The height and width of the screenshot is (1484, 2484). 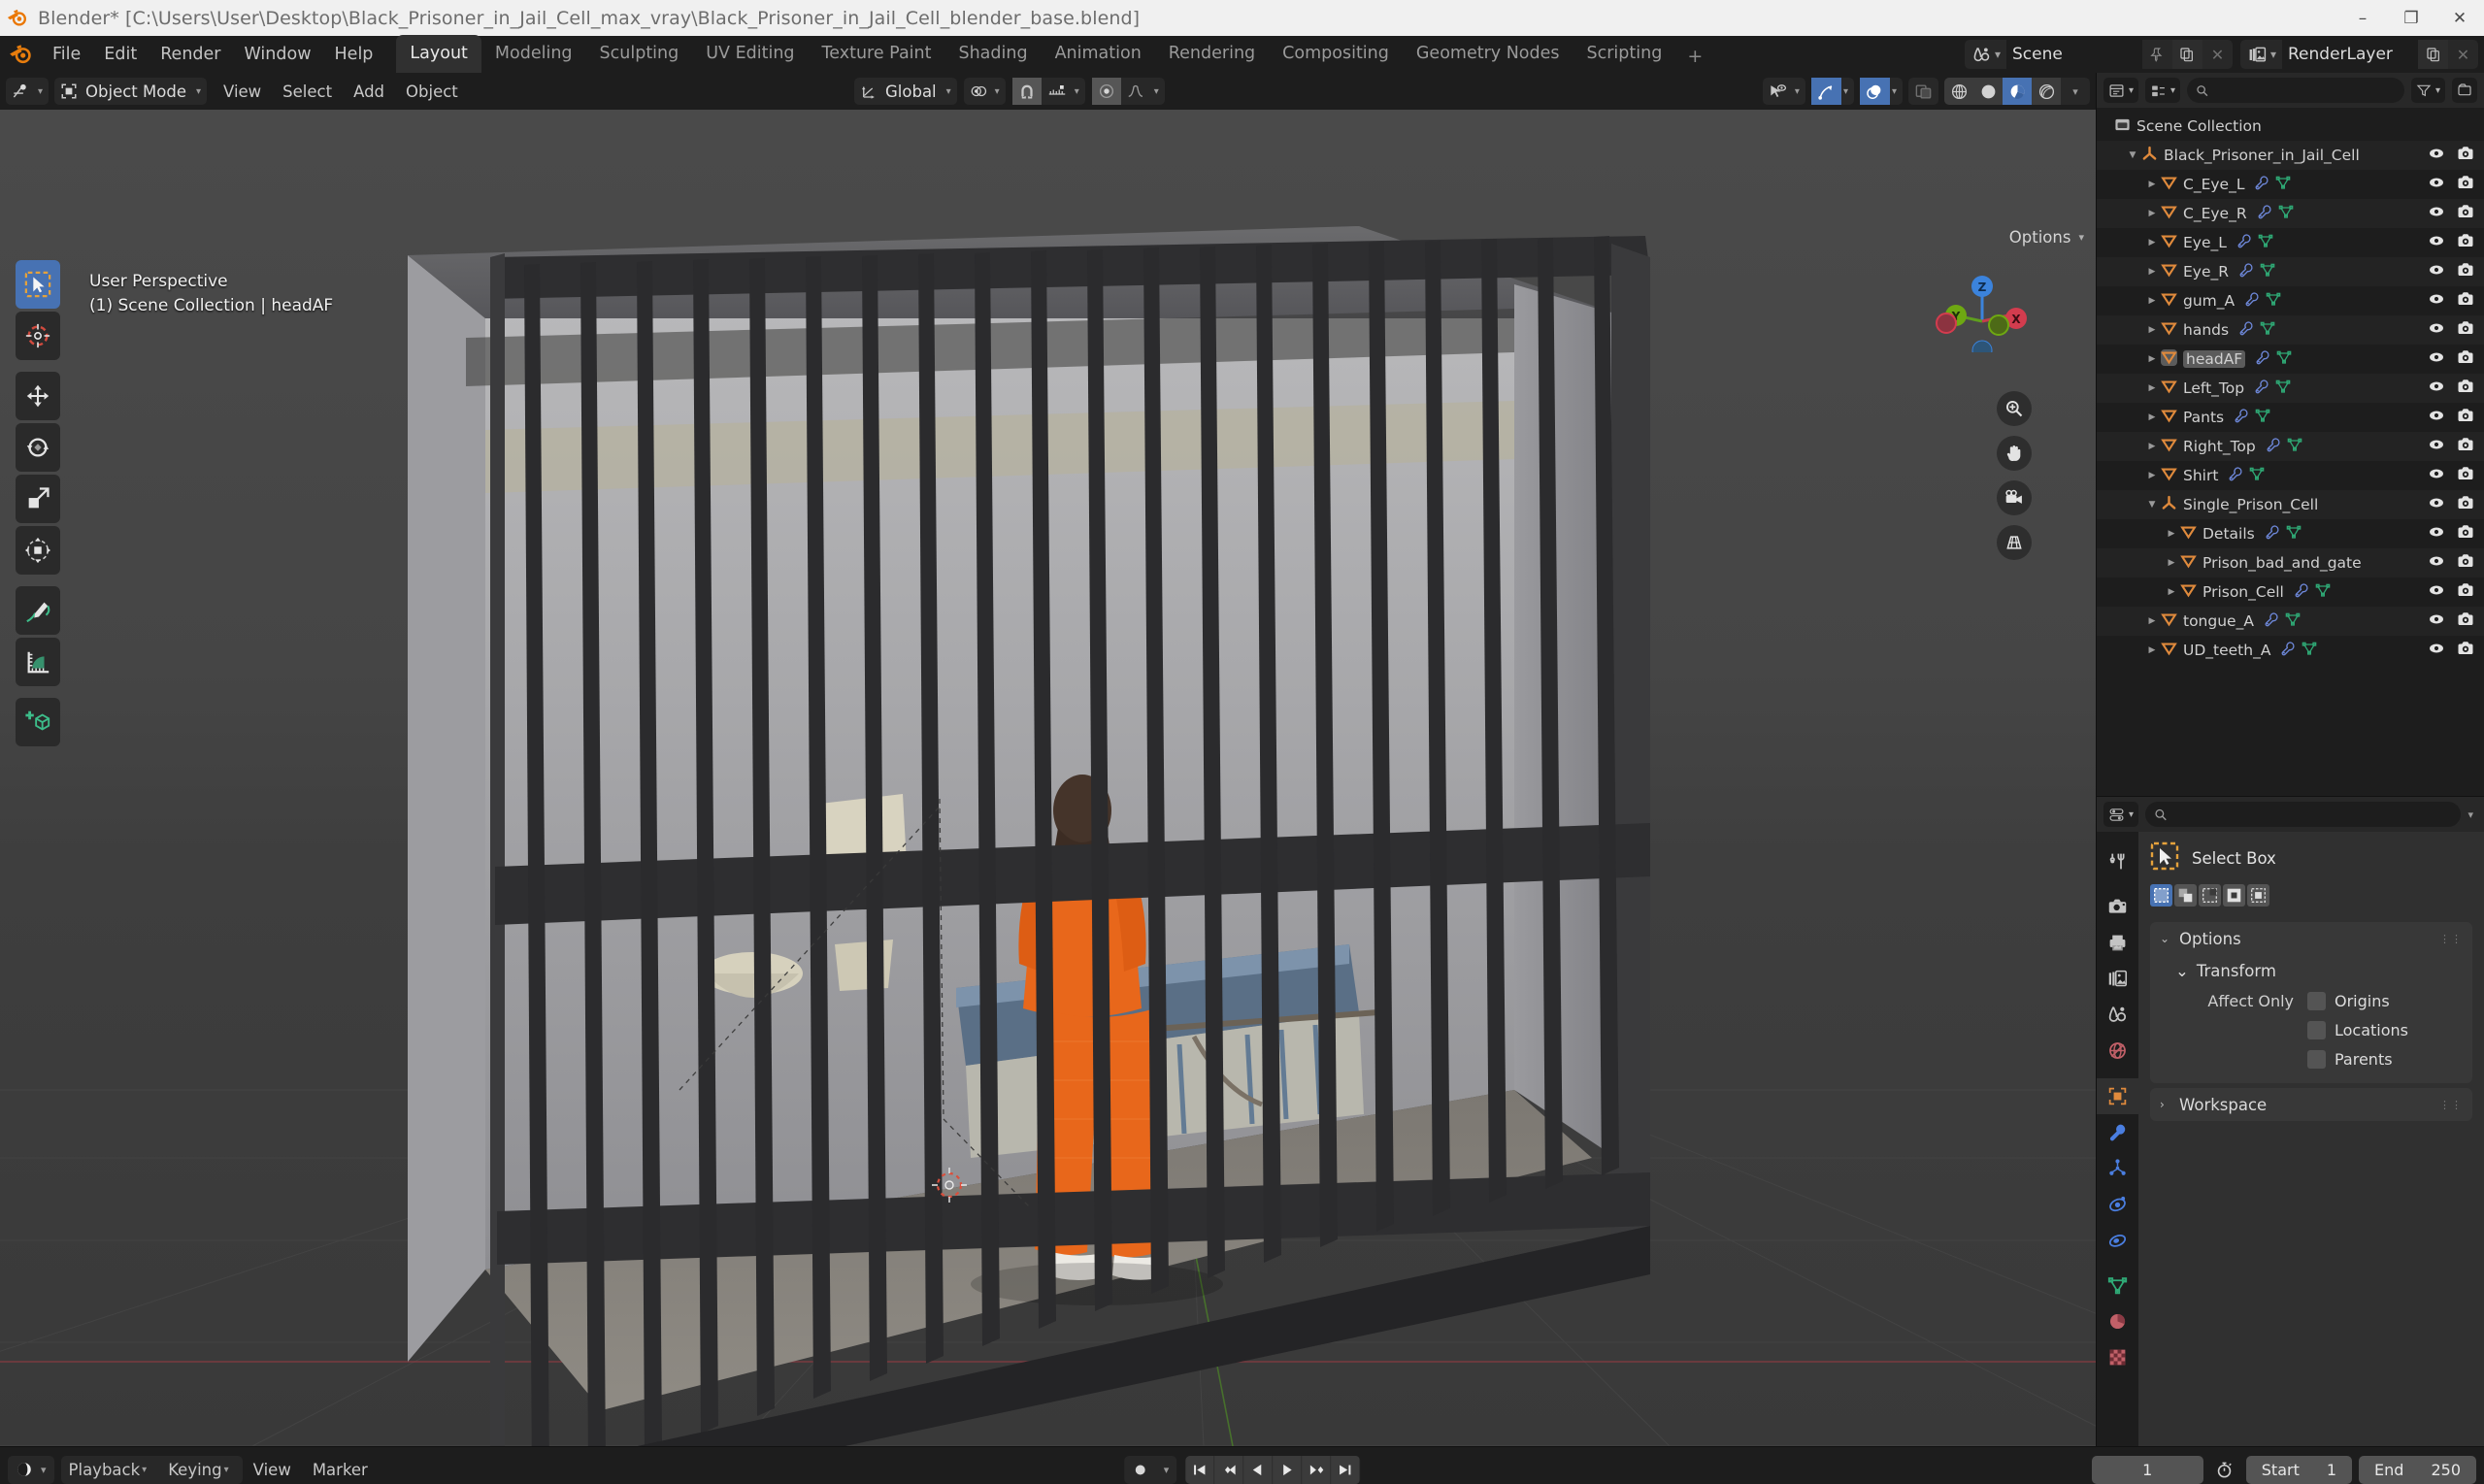 What do you see at coordinates (131, 91) in the screenshot?
I see `interaction-mode-selector: Object Mode ▾` at bounding box center [131, 91].